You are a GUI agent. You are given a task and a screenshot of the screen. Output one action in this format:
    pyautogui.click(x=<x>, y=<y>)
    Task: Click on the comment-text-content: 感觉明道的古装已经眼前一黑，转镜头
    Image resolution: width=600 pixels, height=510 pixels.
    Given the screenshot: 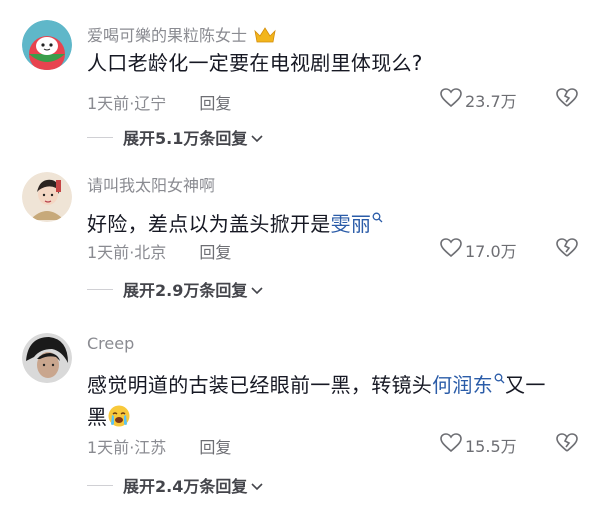 What is the action you would take?
    pyautogui.click(x=260, y=385)
    